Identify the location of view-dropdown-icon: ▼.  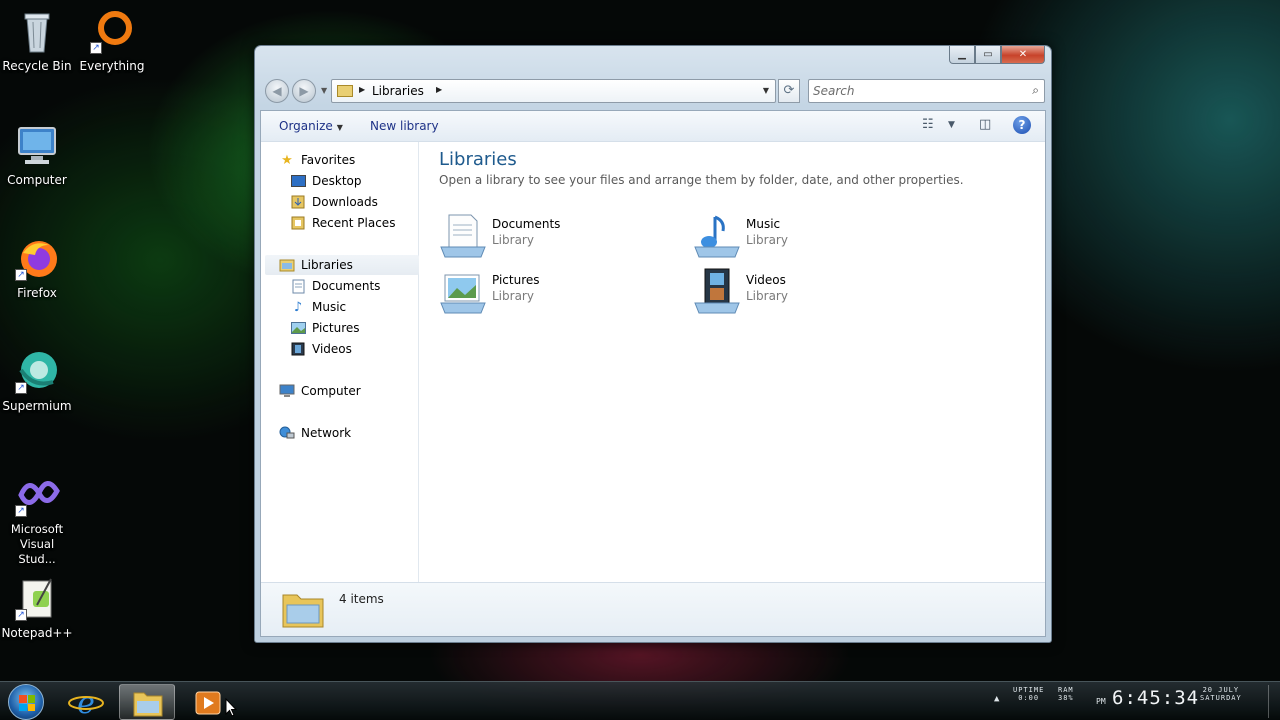
(951, 125).